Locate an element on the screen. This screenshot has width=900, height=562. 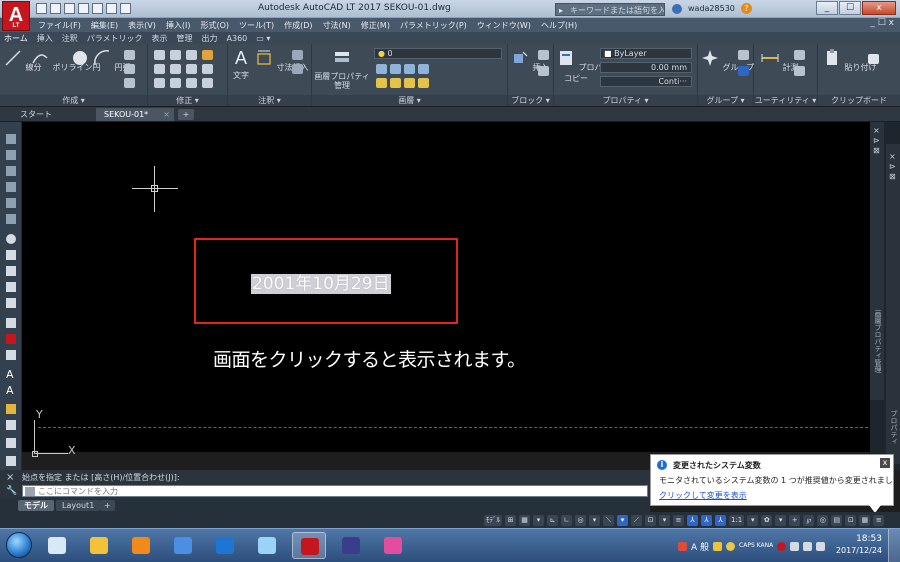
tab-layout1: Layout1 is located at coordinates (78, 505).